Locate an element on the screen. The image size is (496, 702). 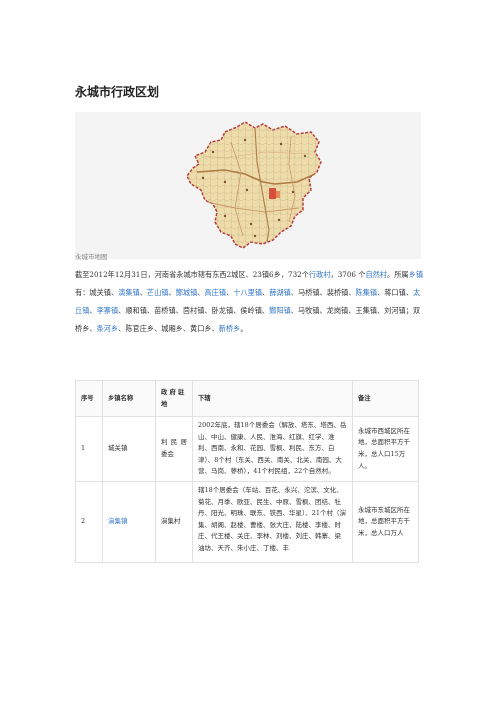
row-name: 演集镇 is located at coordinates (129, 521).